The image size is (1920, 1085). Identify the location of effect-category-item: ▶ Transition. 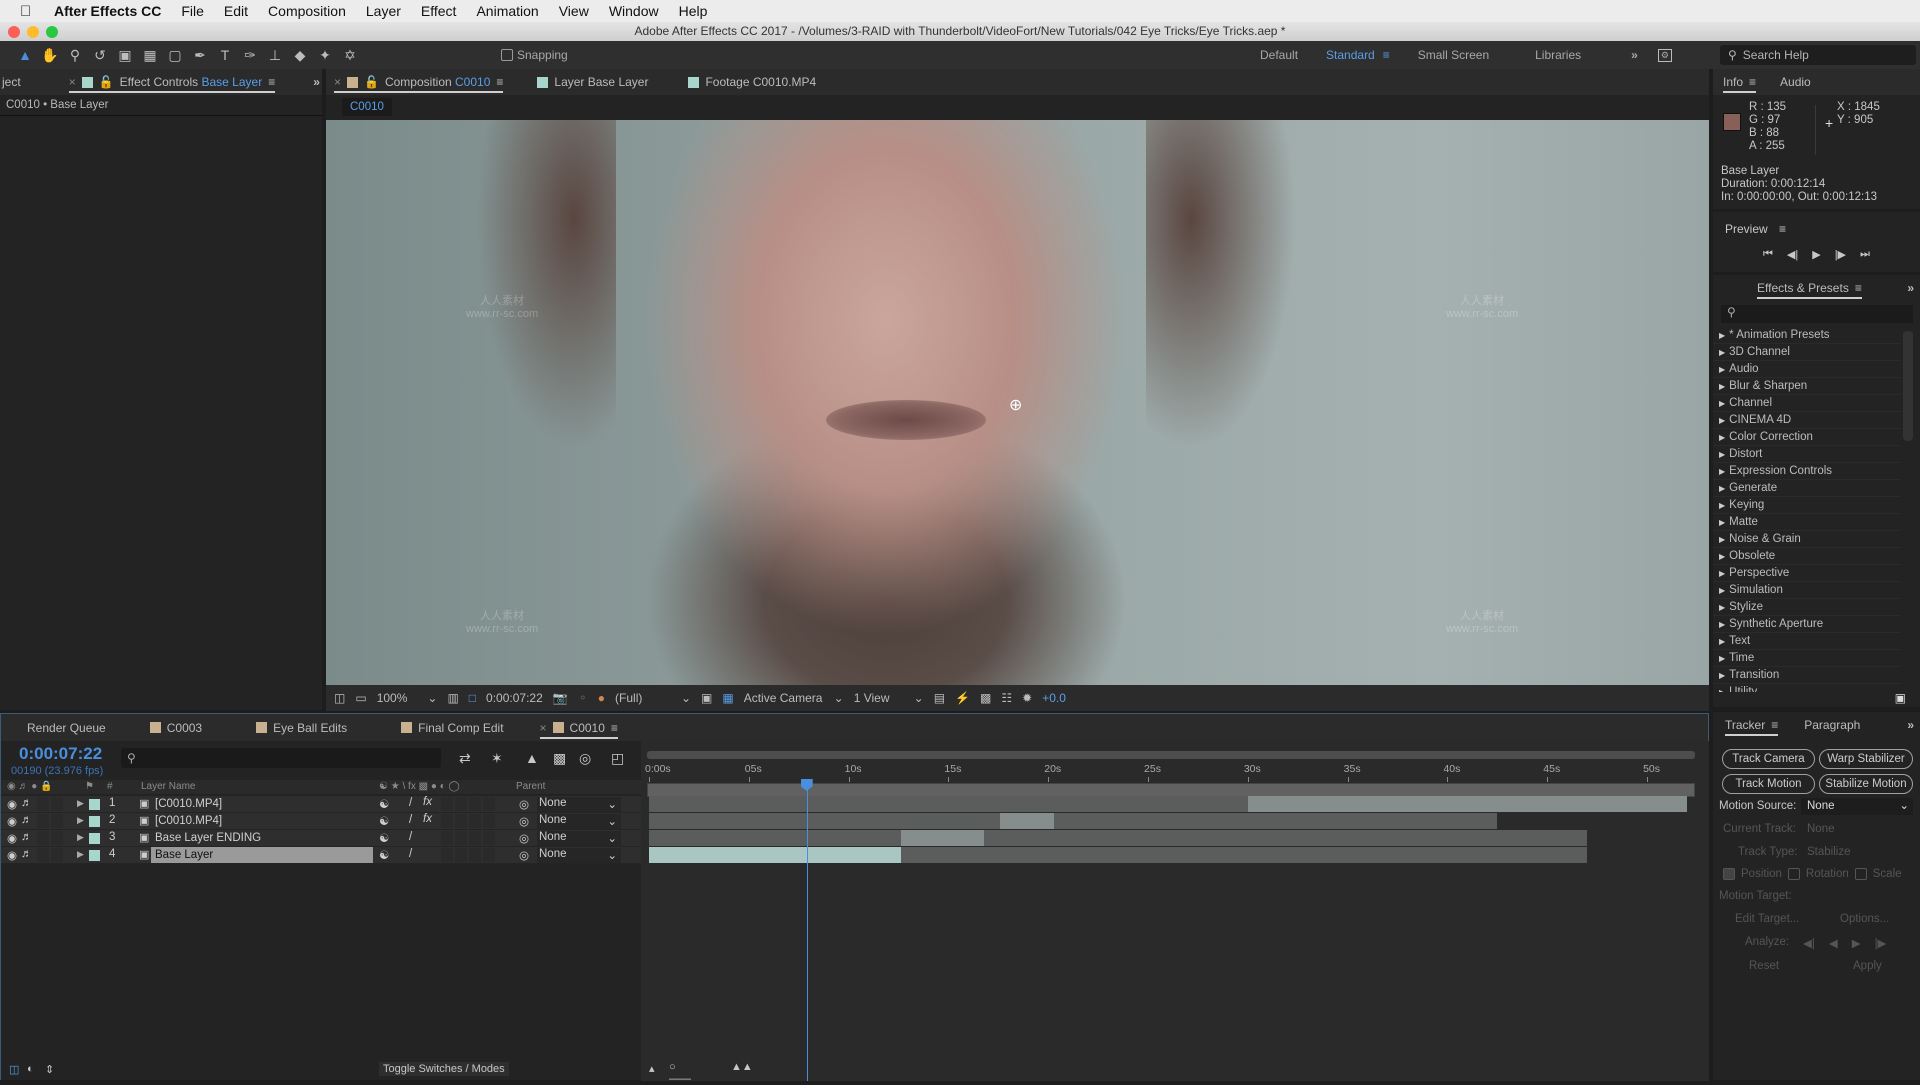
(1807, 675).